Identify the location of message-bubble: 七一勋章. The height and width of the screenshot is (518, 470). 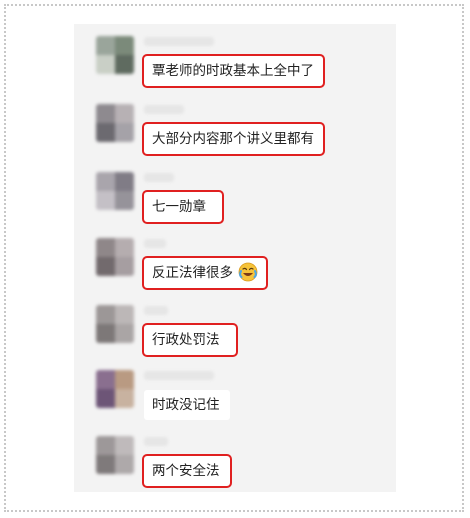
(183, 207).